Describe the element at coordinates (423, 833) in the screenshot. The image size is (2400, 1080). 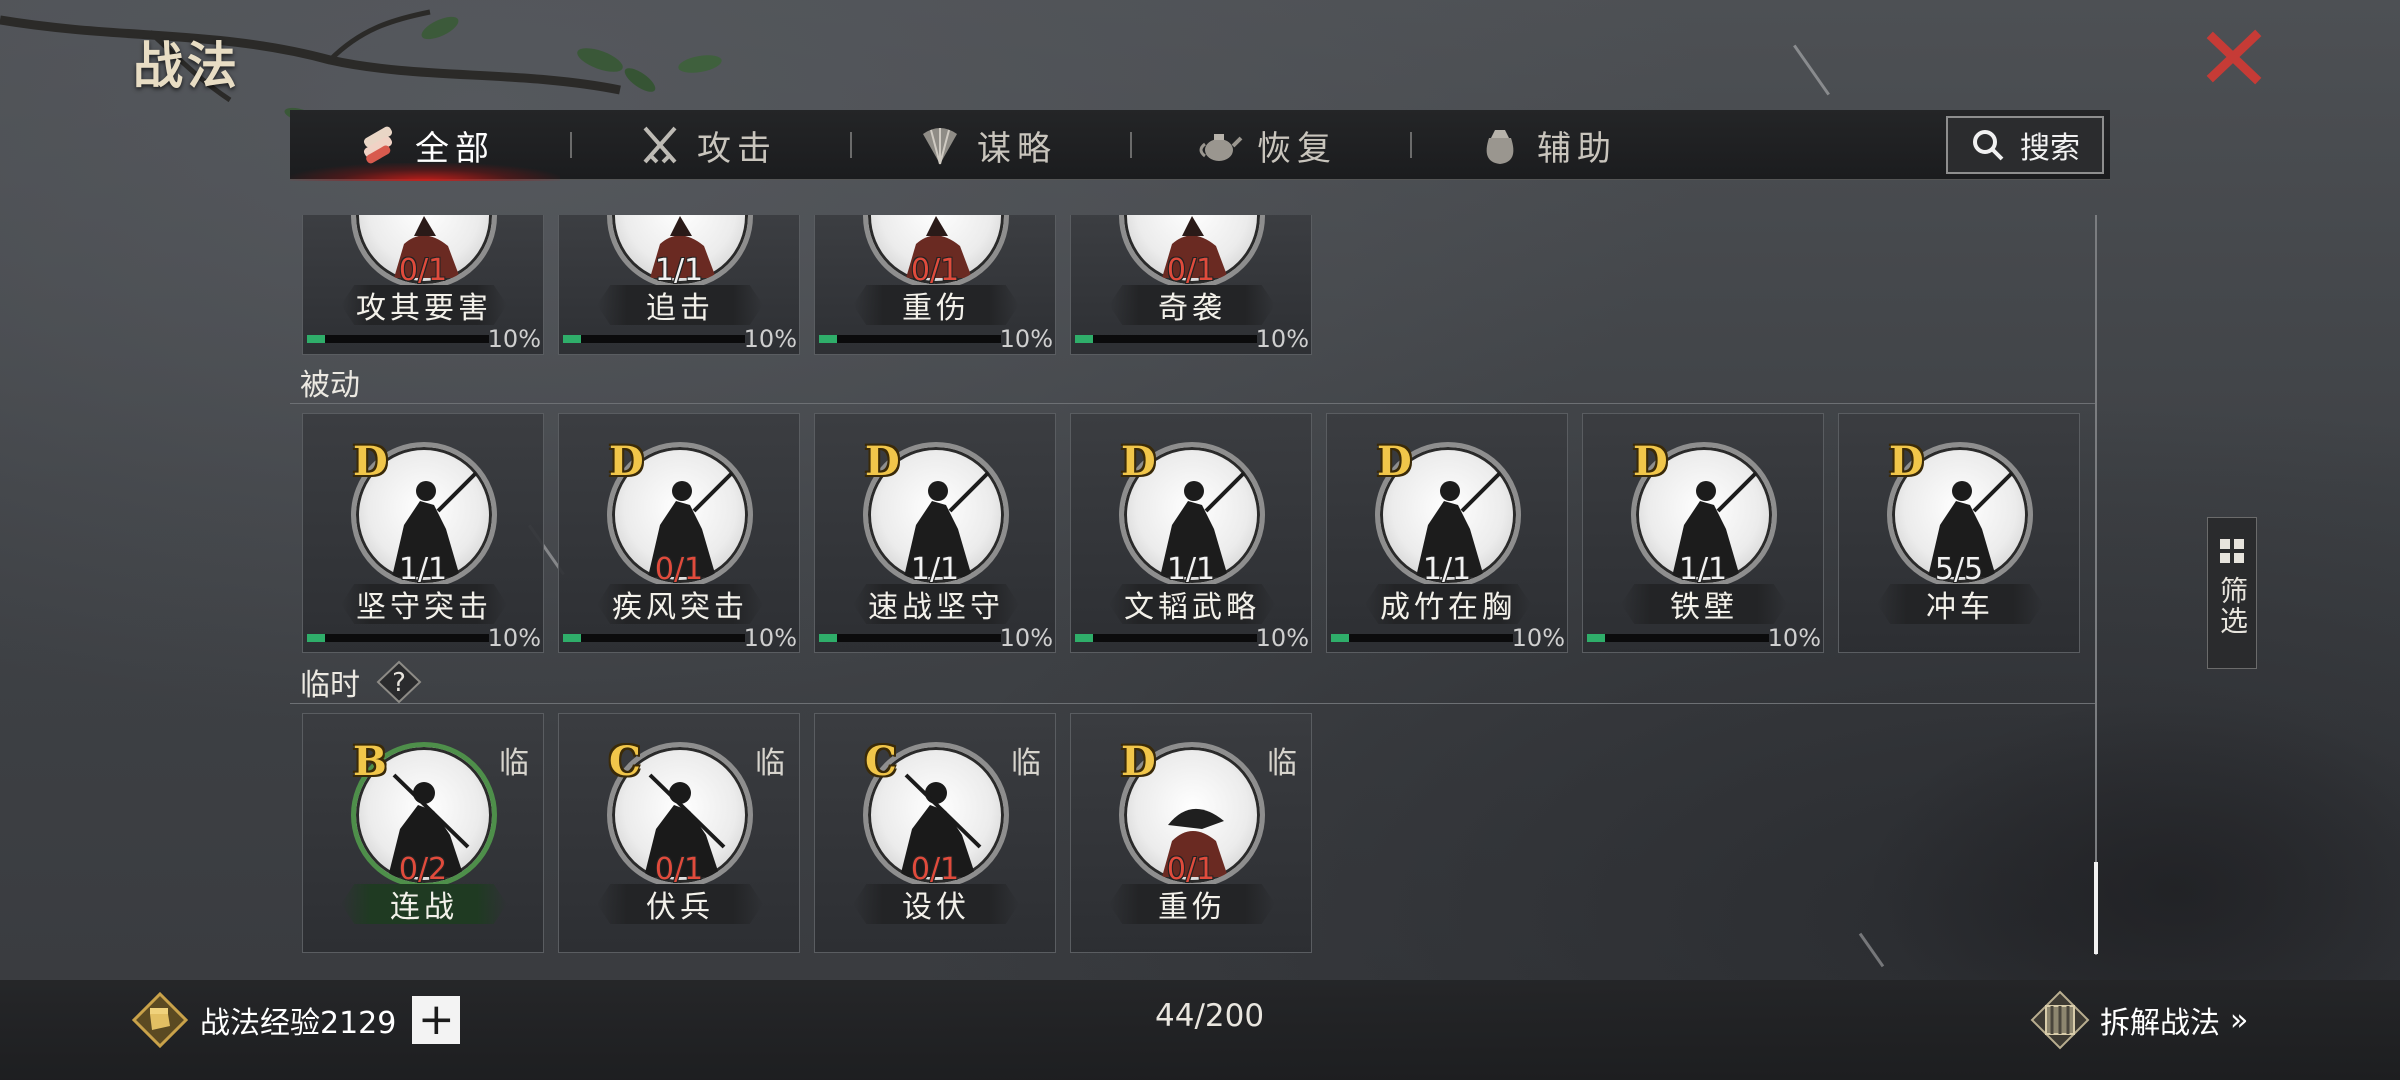
I see `tactic-card: B 临 0/2 连战` at that location.